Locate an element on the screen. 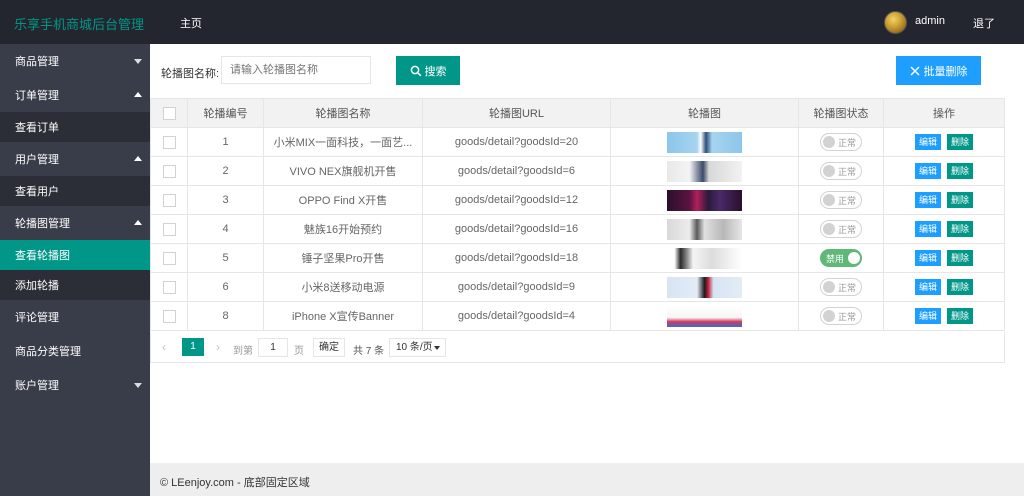 Image resolution: width=1024 pixels, height=496 pixels. select-all-cell is located at coordinates (169, 113).